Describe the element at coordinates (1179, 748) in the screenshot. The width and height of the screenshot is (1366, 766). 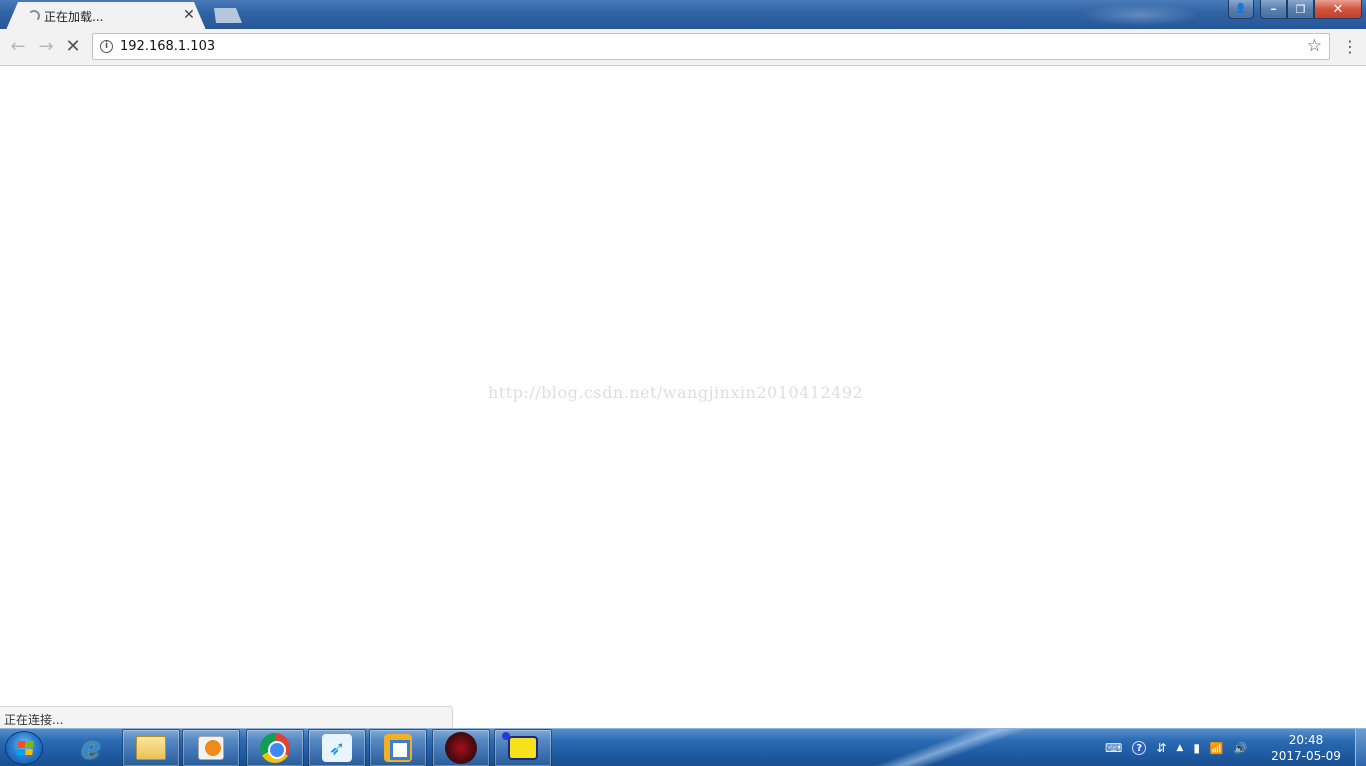
I see `show-hidden-icons-icon: ▲` at that location.